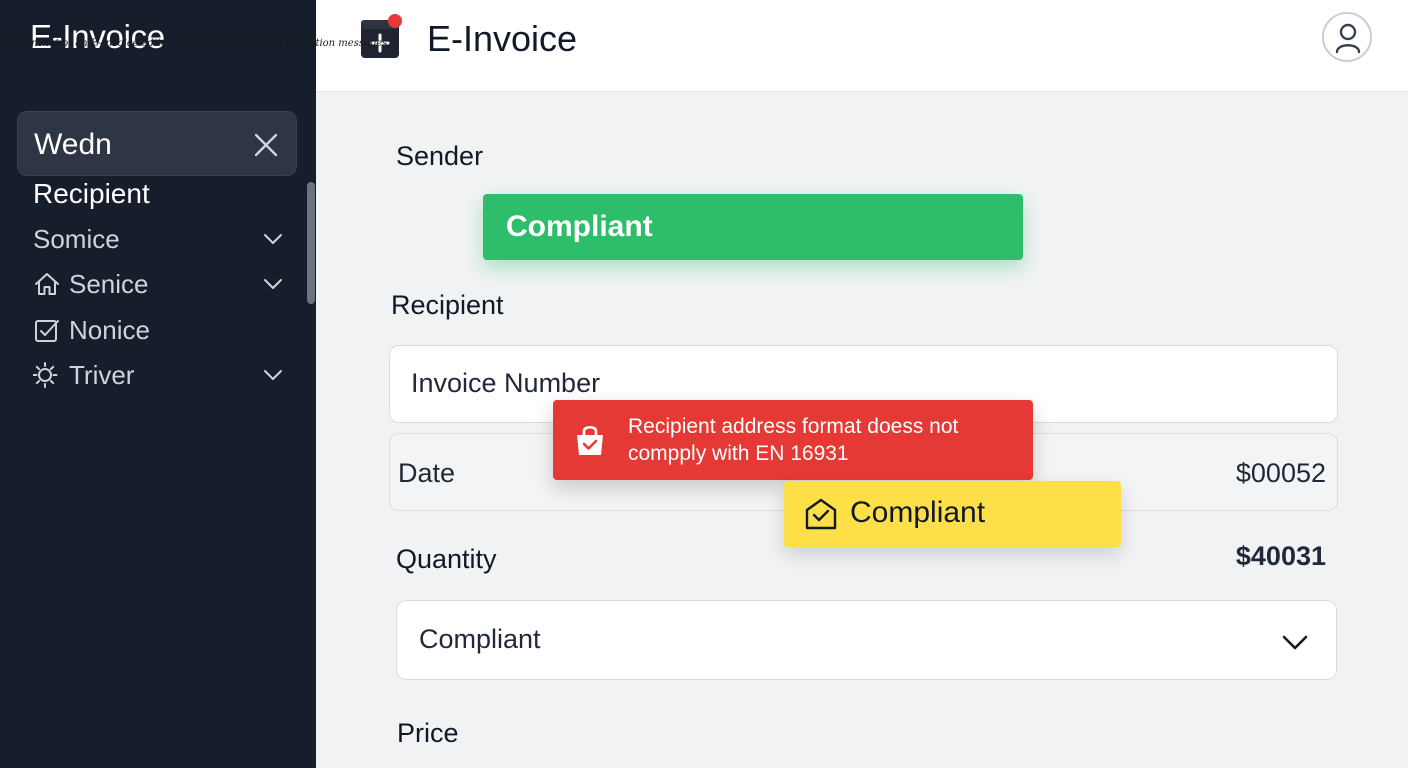  What do you see at coordinates (102, 374) in the screenshot?
I see `sidebar-item-label: Triver` at bounding box center [102, 374].